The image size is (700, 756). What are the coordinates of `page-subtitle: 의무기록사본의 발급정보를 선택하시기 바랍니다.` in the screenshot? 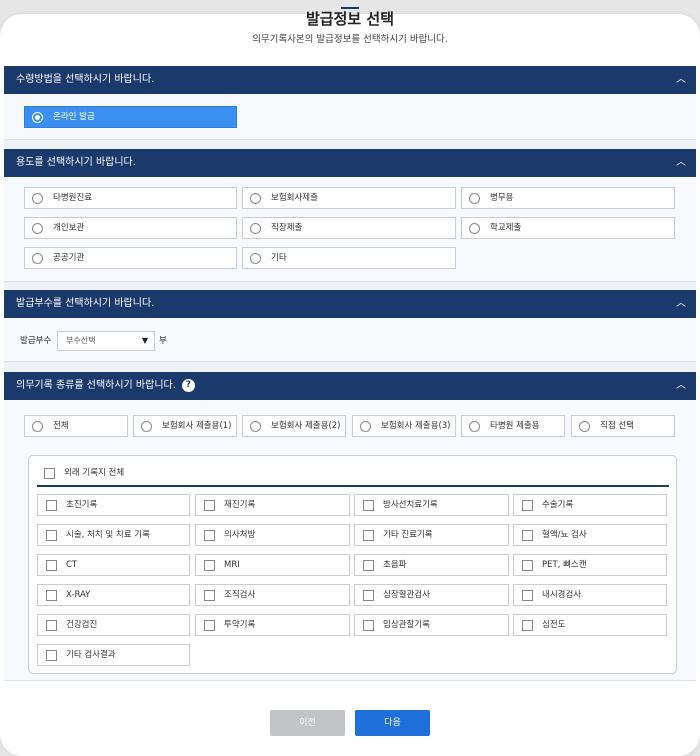 It's located at (350, 39).